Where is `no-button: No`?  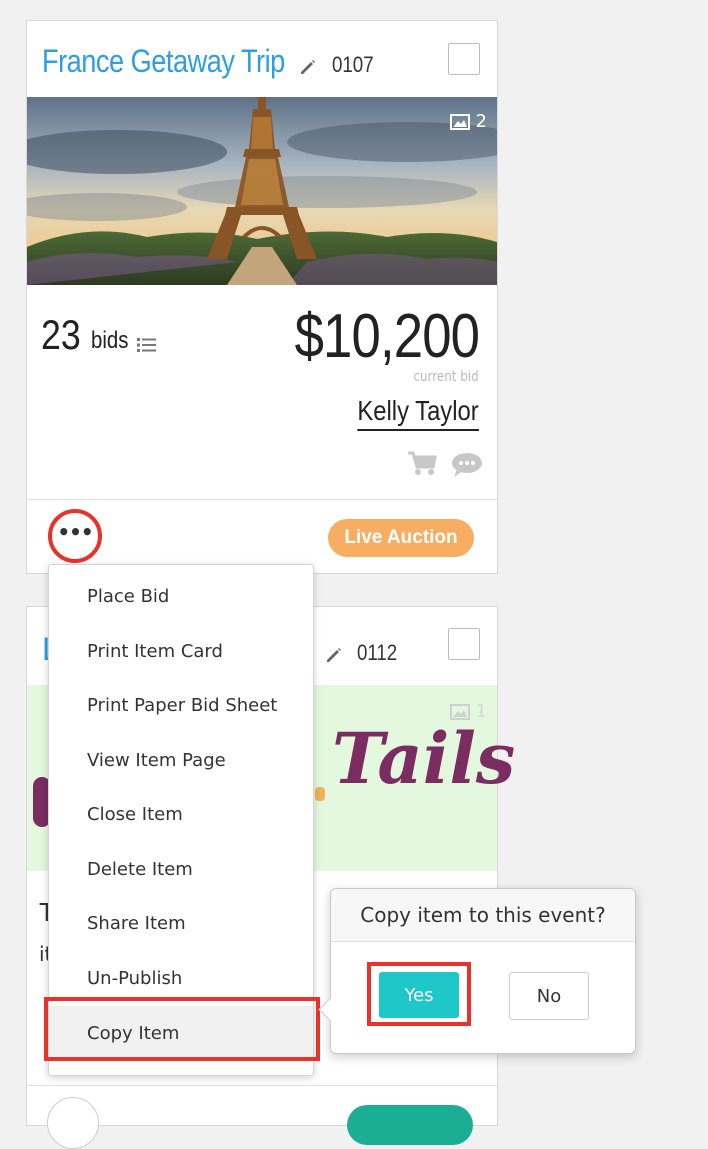
no-button: No is located at coordinates (549, 996).